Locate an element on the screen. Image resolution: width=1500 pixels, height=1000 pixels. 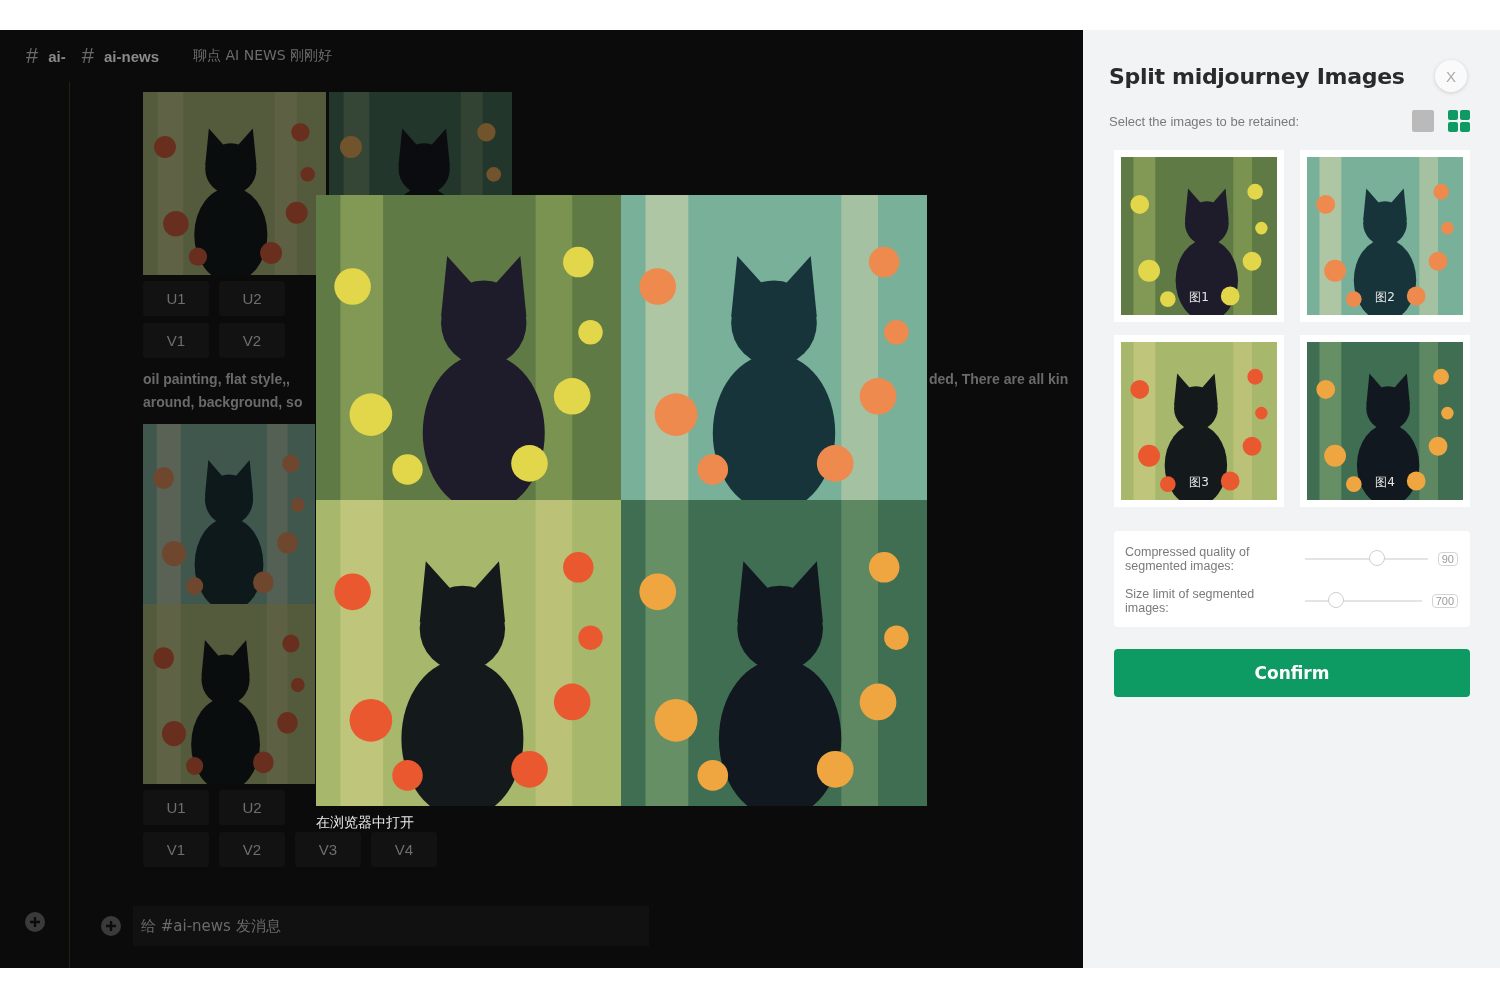
image-label: 图3 is located at coordinates (1199, 482).